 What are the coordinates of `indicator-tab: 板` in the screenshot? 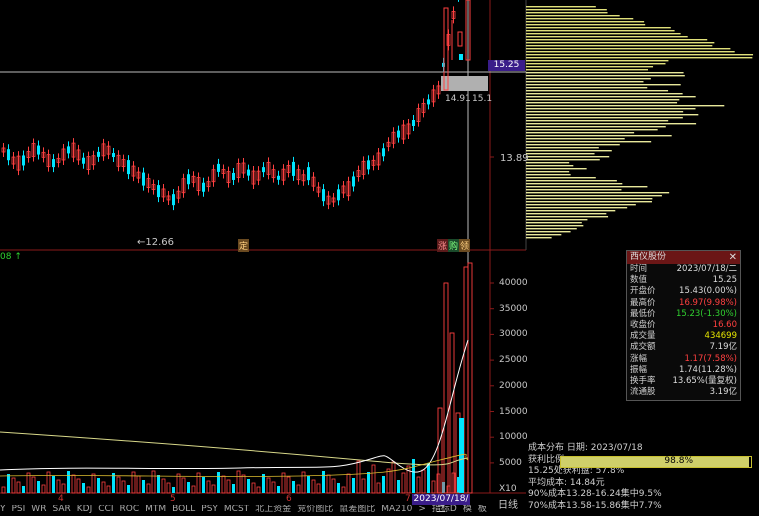 It's located at (482, 509).